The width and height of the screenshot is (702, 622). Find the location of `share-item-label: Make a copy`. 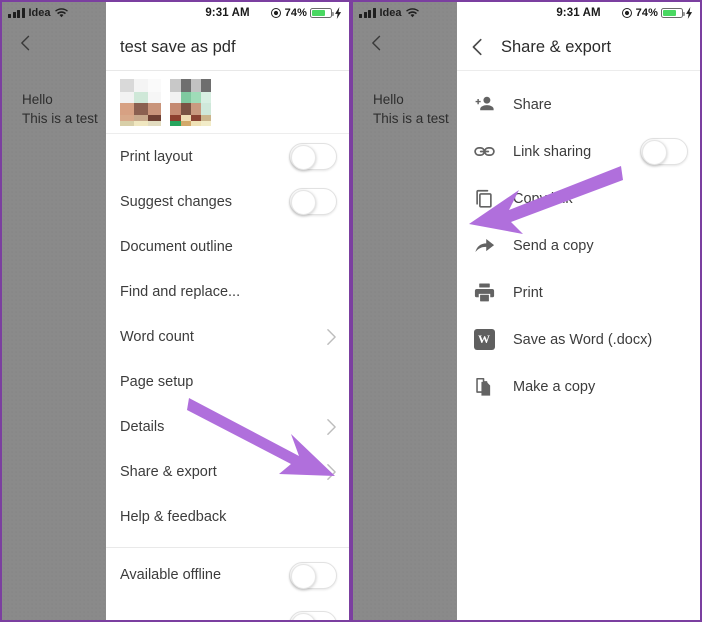

share-item-label: Make a copy is located at coordinates (554, 386).